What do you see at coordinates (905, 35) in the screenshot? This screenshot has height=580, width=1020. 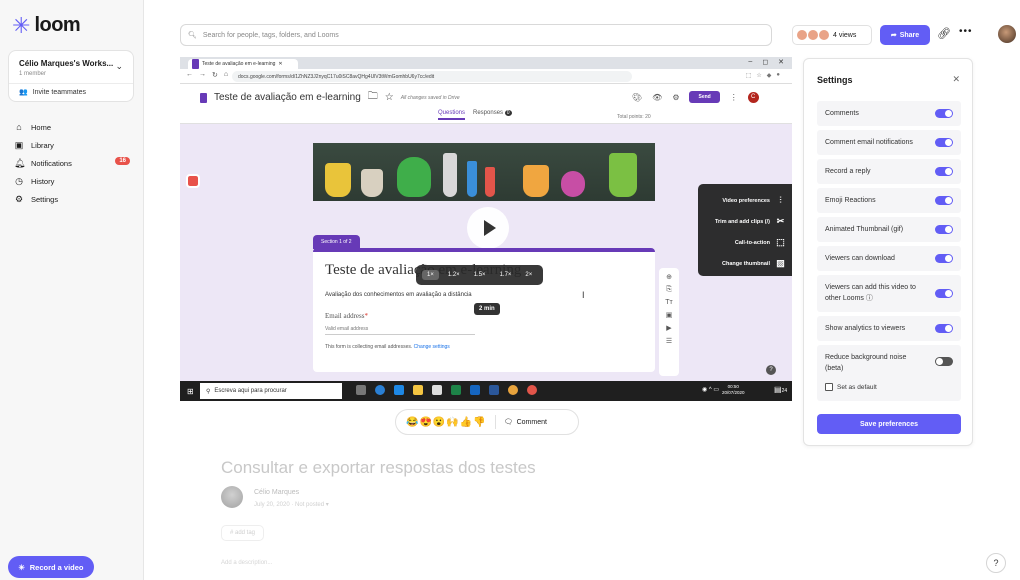 I see `share-button: ➦ Share` at bounding box center [905, 35].